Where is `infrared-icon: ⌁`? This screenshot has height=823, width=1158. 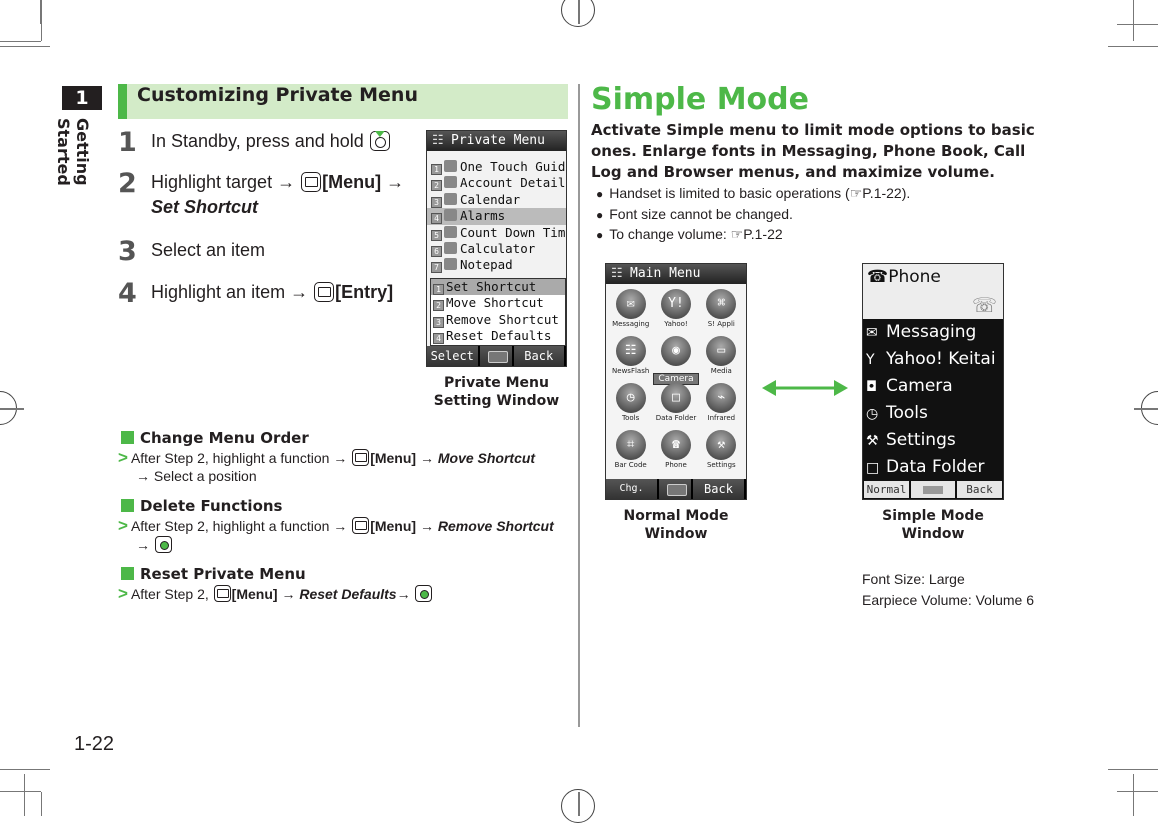
infrared-icon: ⌁ is located at coordinates (721, 398).